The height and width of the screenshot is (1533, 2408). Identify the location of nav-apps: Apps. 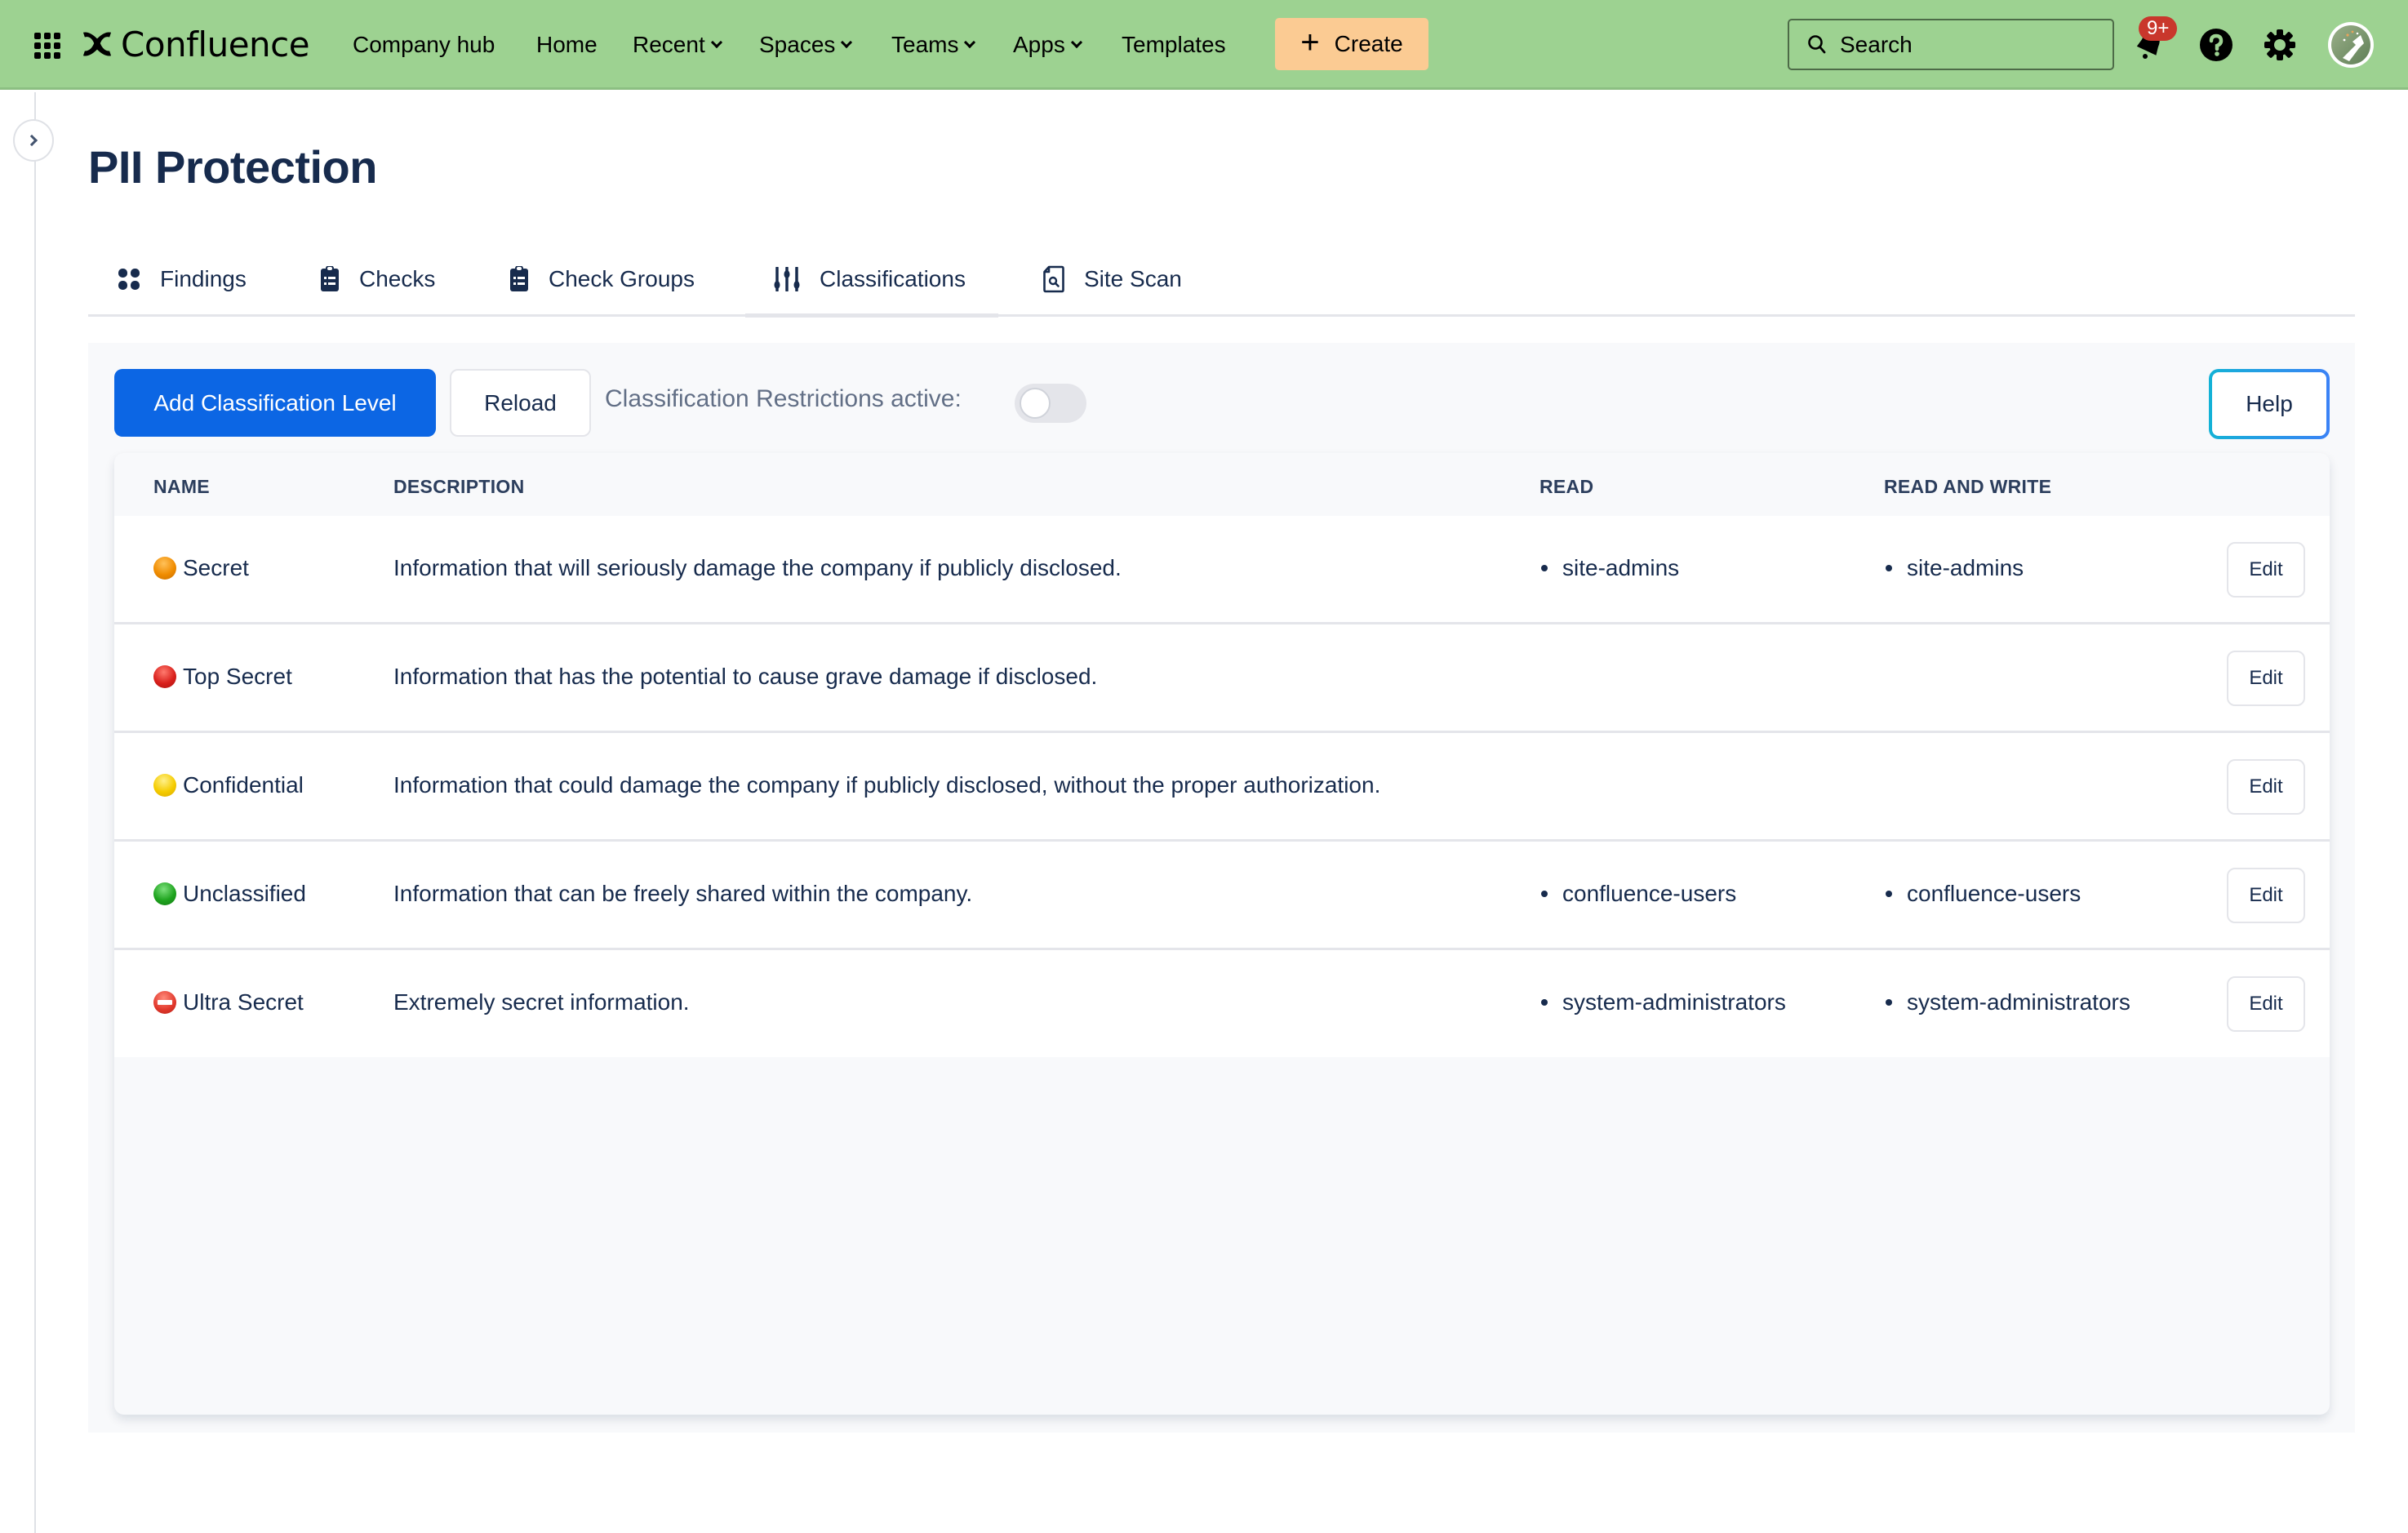
(1047, 45).